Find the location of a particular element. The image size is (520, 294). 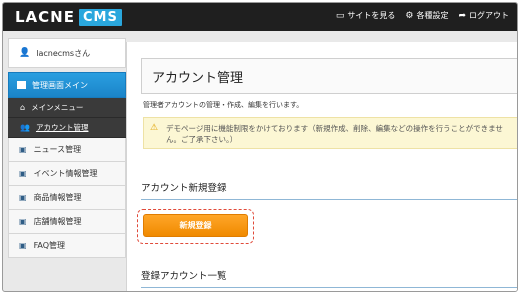

sidebar-item-products: ▣ 商品情報管理 is located at coordinates (67, 198).